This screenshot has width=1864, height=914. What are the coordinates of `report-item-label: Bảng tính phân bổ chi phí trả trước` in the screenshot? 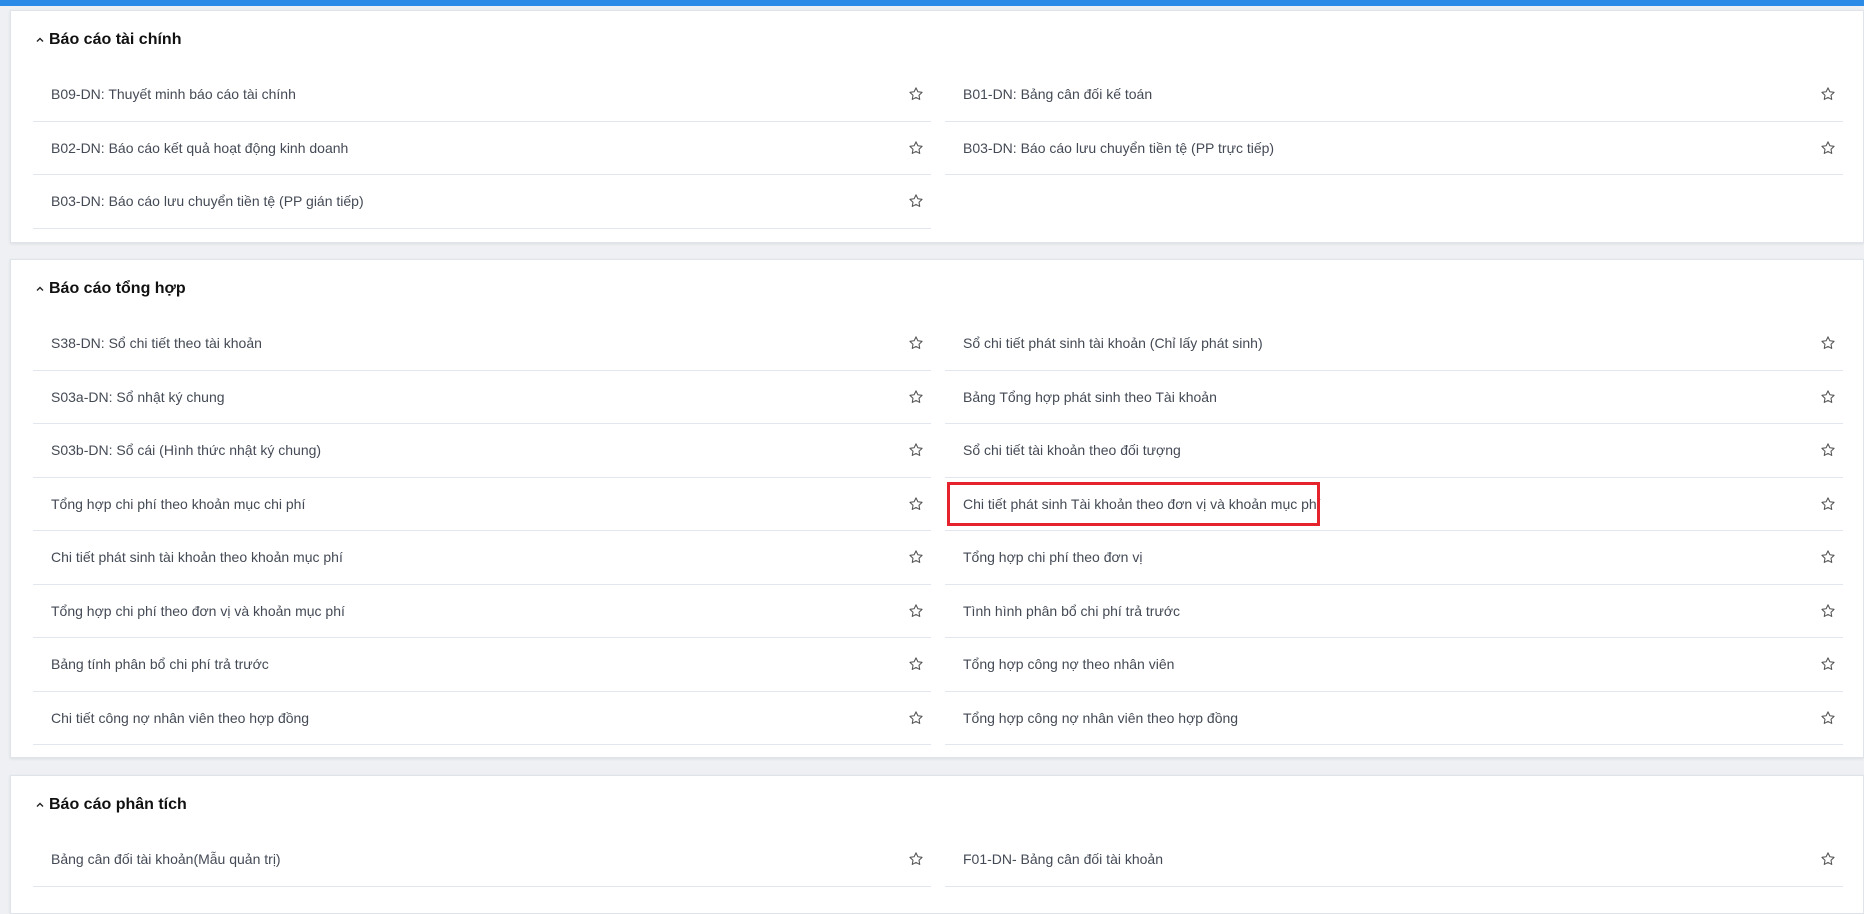 It's located at (160, 664).